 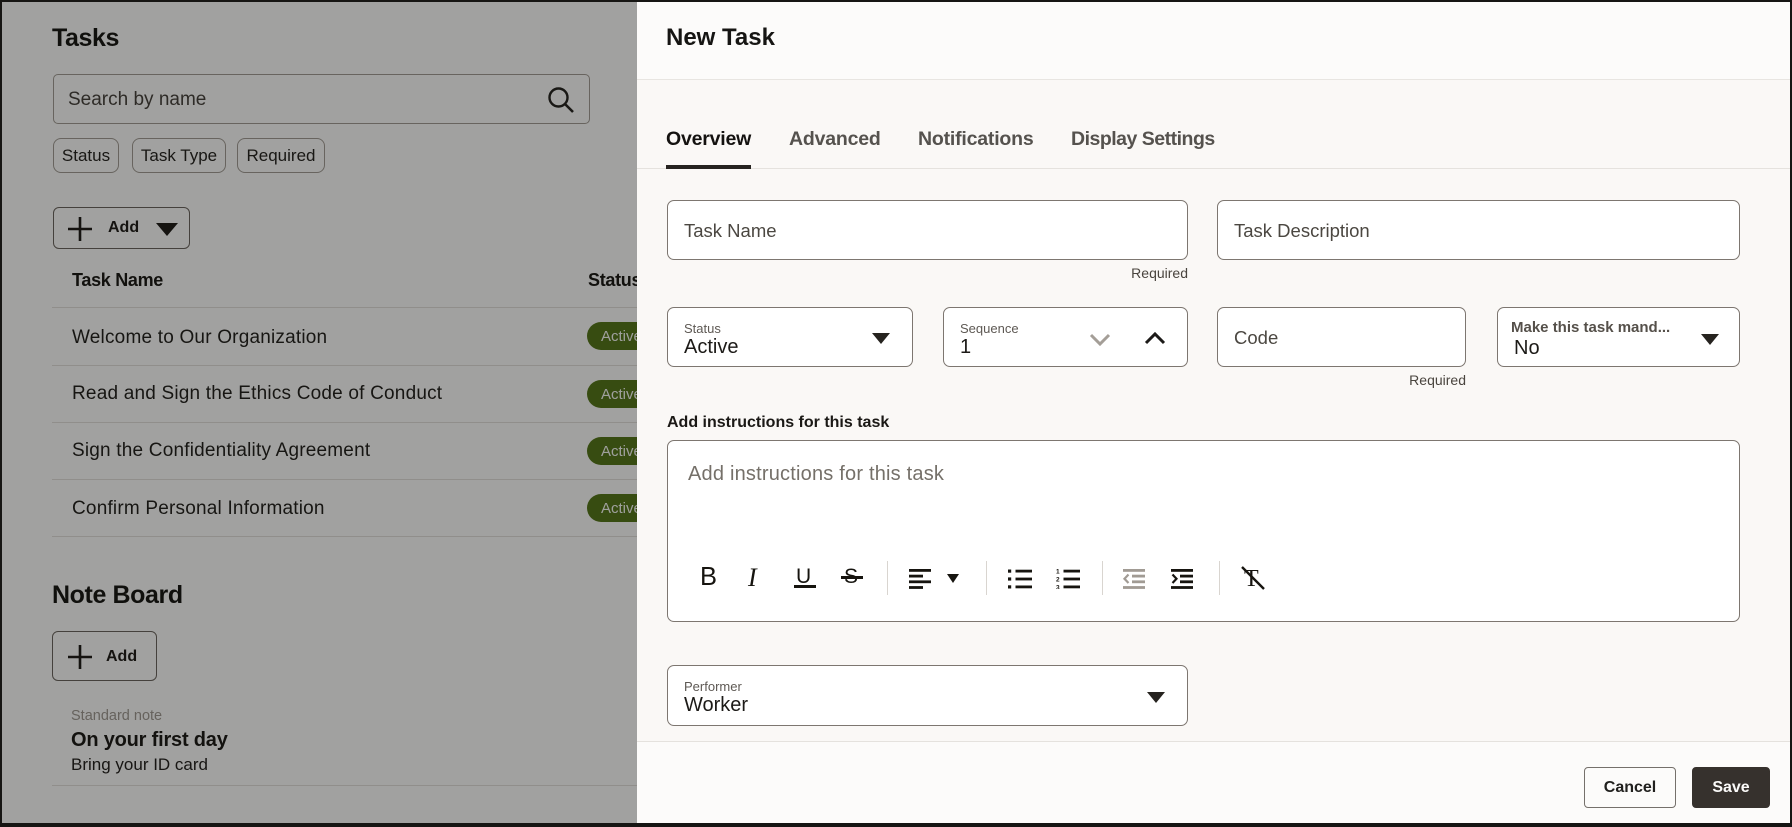 I want to click on svg-text: 3, so click(x=1058, y=586).